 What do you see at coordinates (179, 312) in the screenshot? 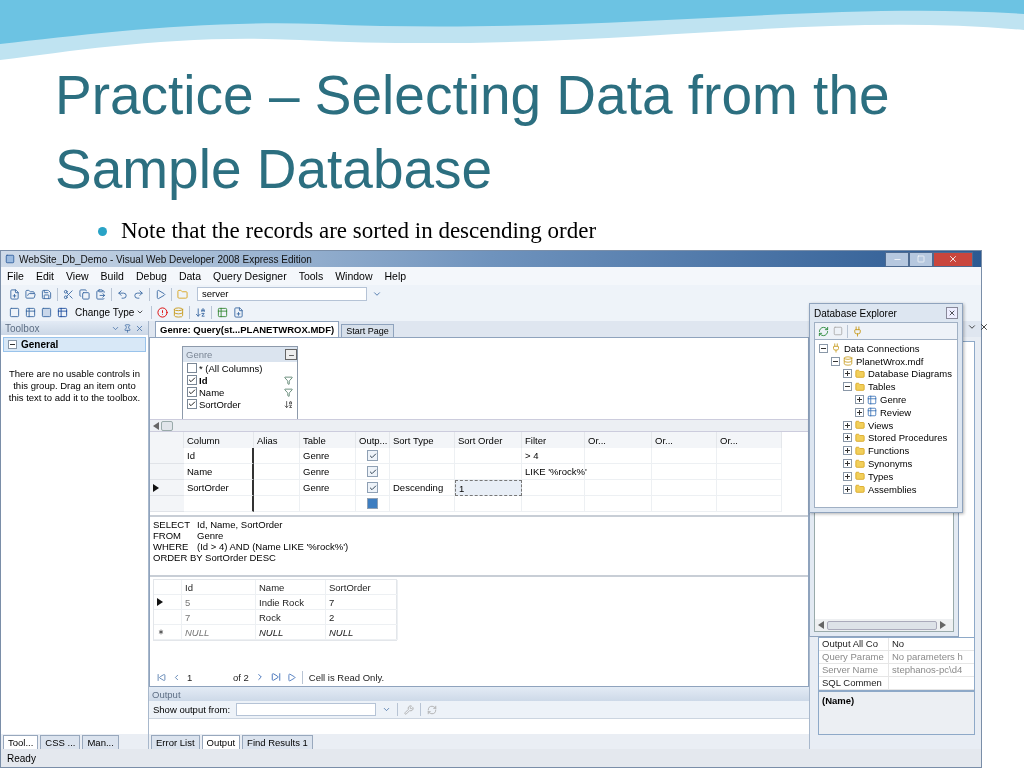
I see `verify-icon` at bounding box center [179, 312].